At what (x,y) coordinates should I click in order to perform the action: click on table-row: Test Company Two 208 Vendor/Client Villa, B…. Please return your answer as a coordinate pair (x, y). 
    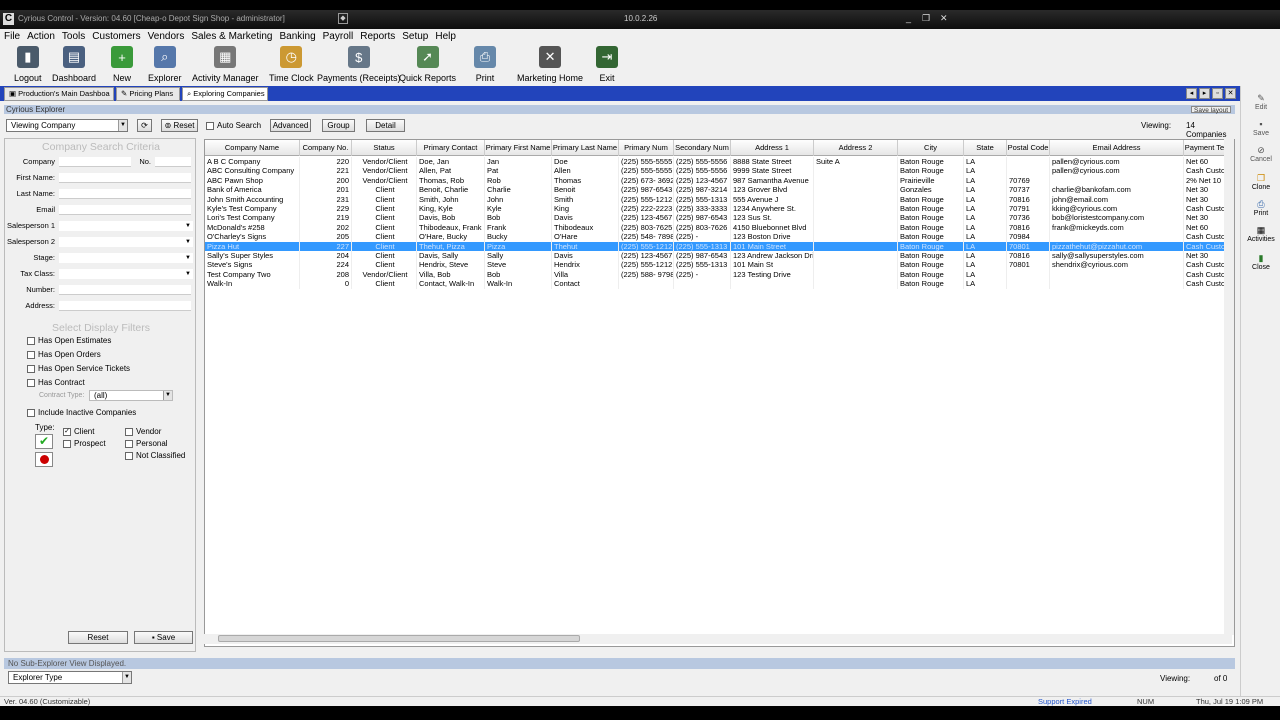
    Looking at the image, I should click on (719, 274).